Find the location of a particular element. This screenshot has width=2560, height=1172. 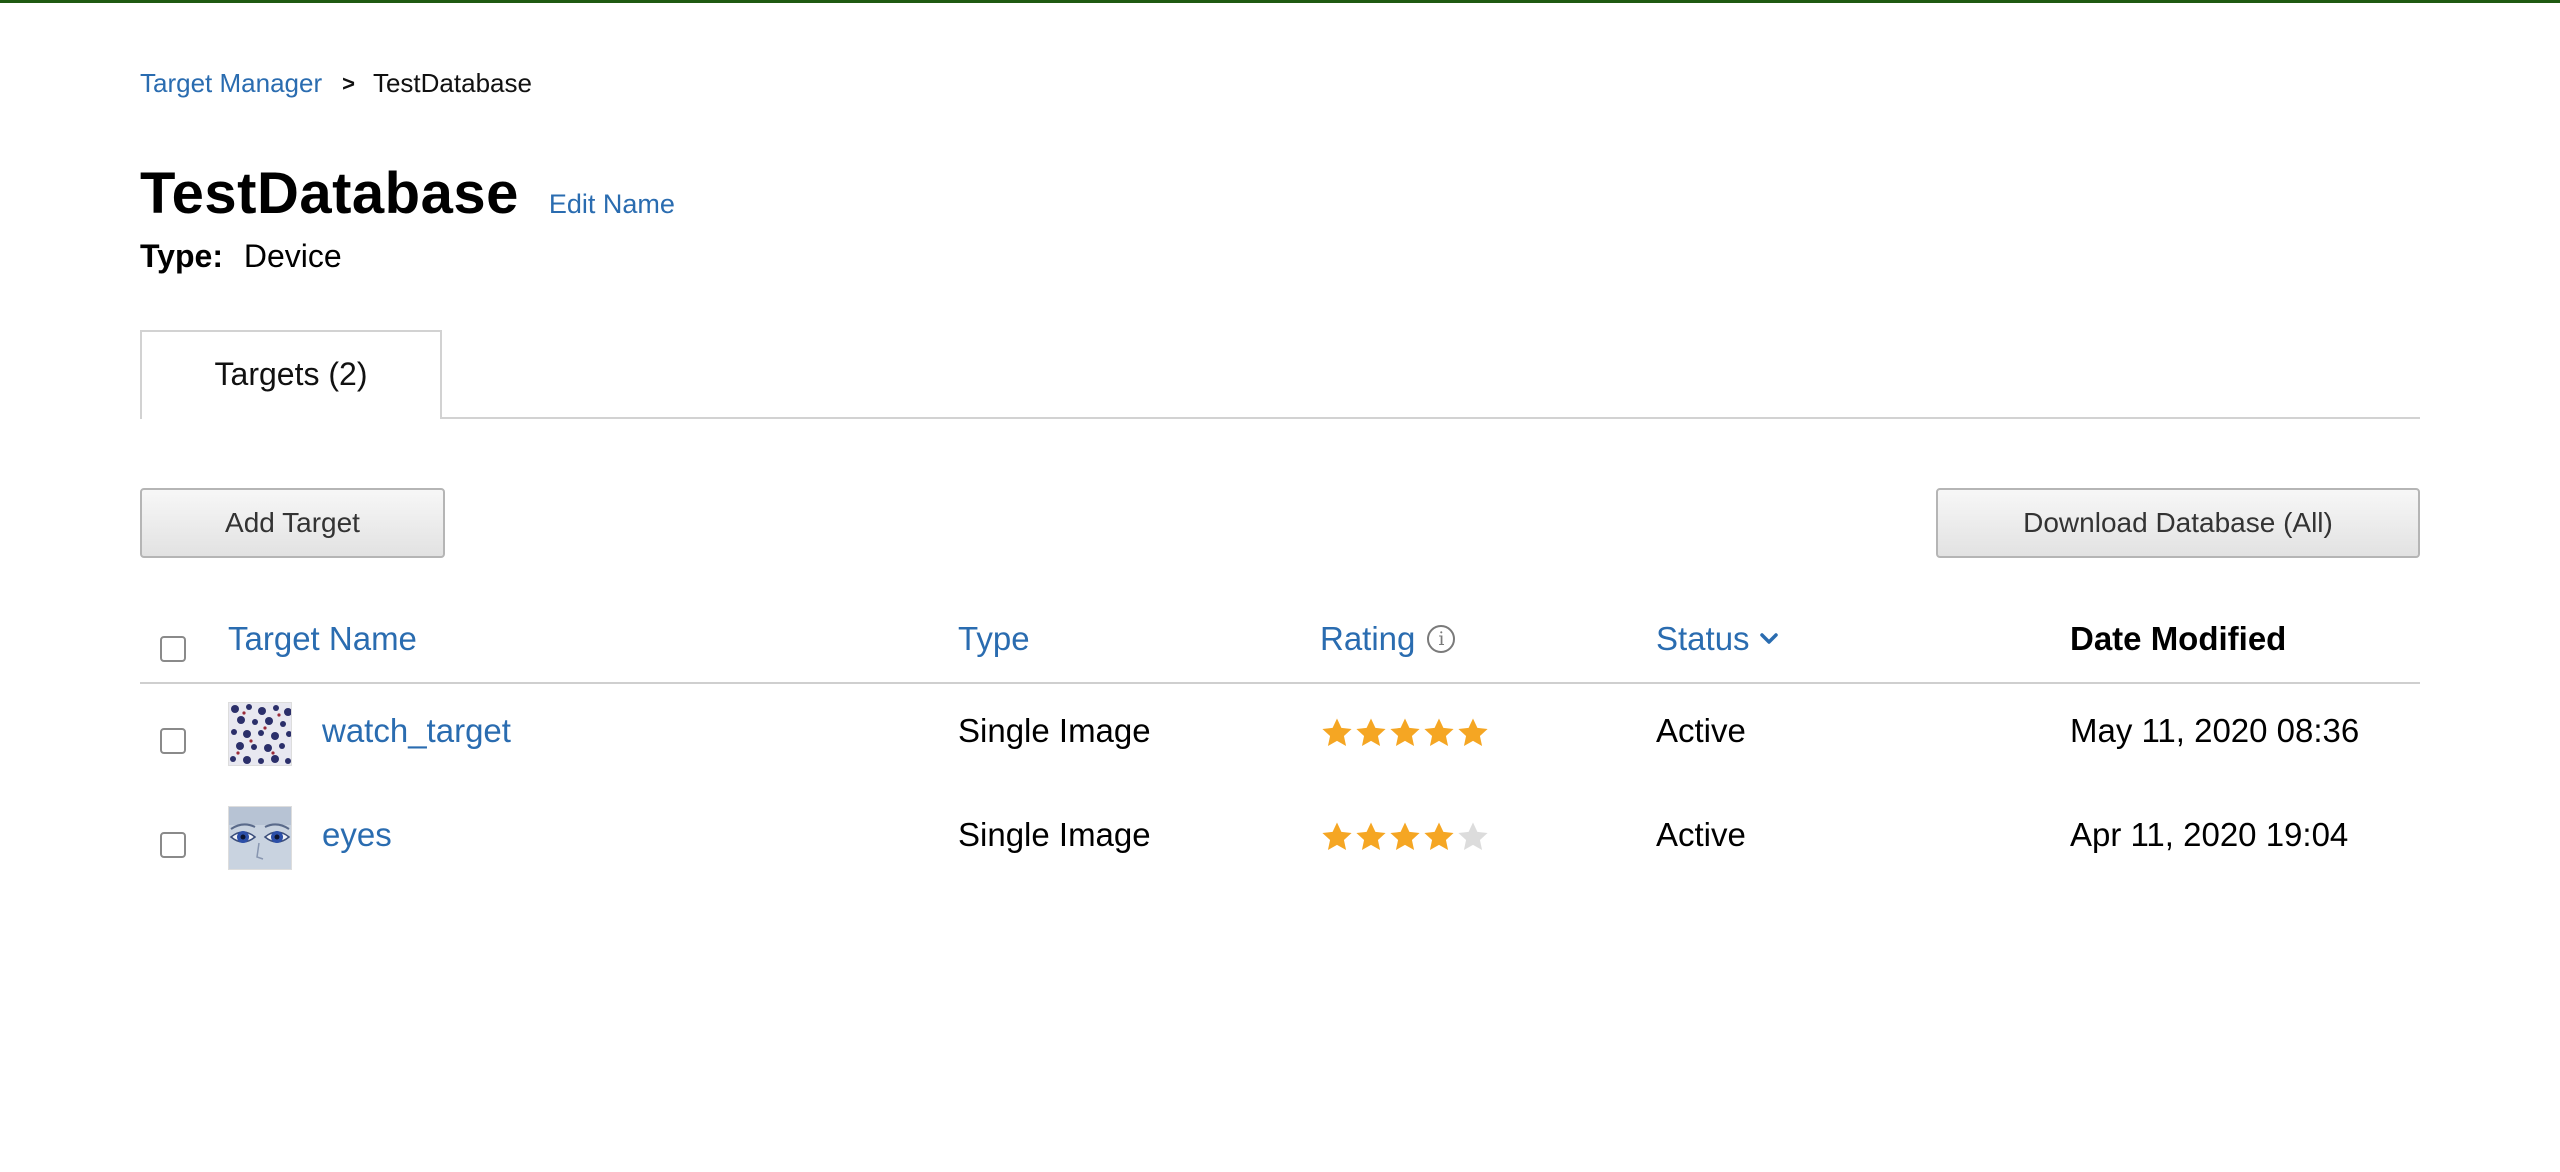

breadcrumb: Target Manager > TestDatabase is located at coordinates (336, 83).